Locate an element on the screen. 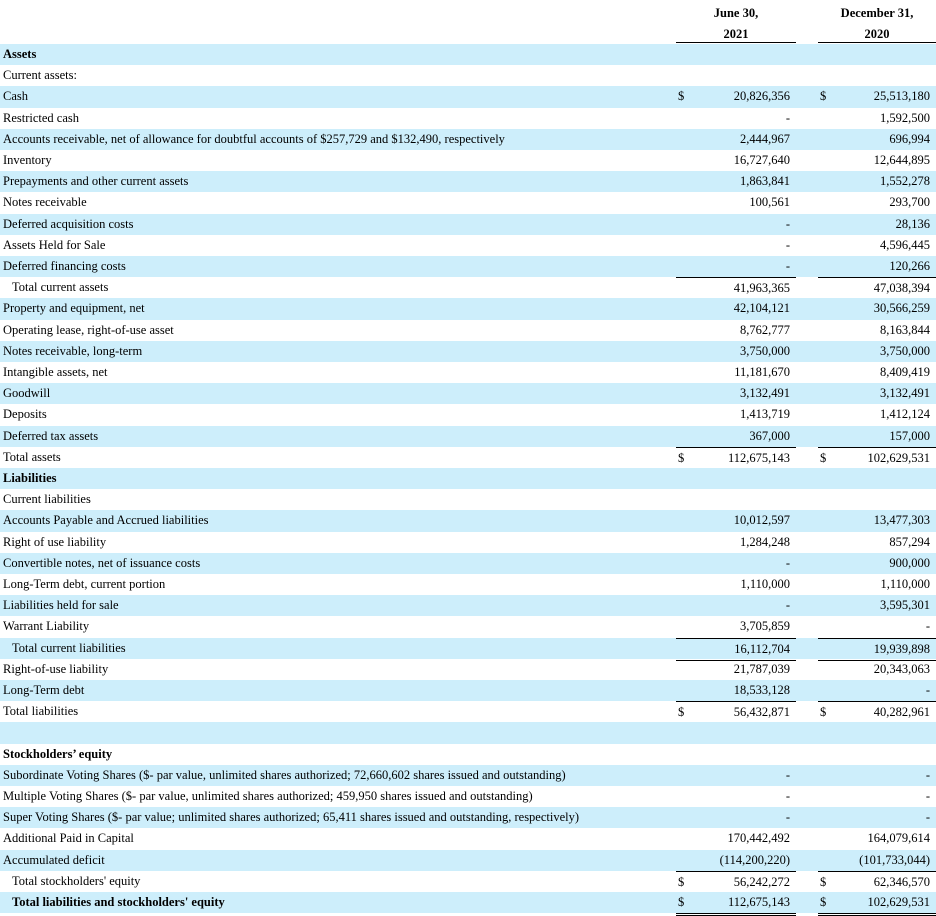 The image size is (936, 916). column-header-december-2020: December 31, 2020 is located at coordinates (877, 21).